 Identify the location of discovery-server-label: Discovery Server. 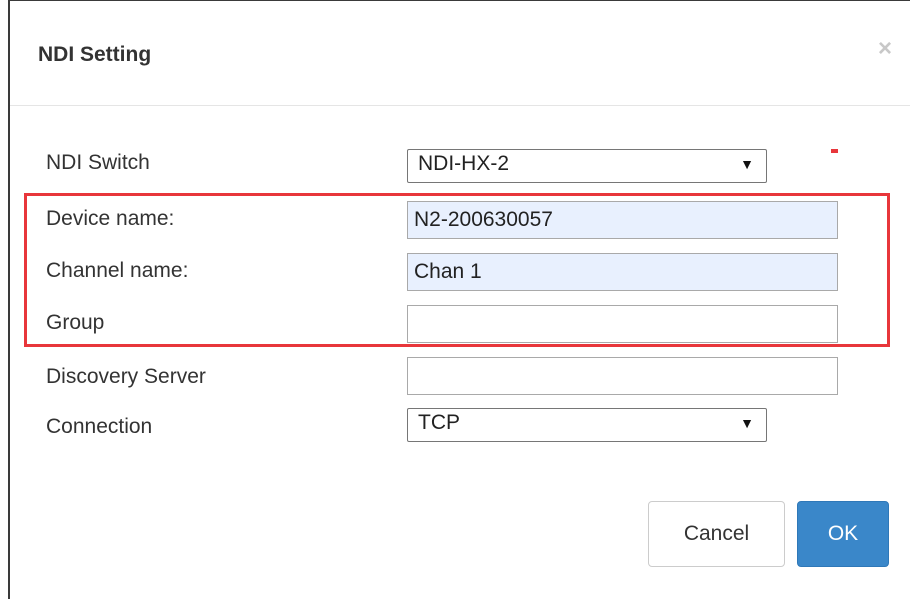
(126, 376).